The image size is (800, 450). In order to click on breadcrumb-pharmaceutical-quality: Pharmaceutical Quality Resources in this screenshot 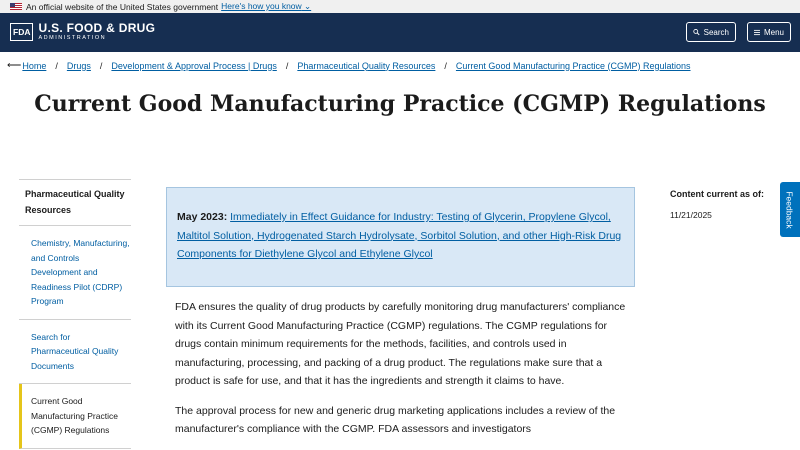, I will do `click(366, 66)`.